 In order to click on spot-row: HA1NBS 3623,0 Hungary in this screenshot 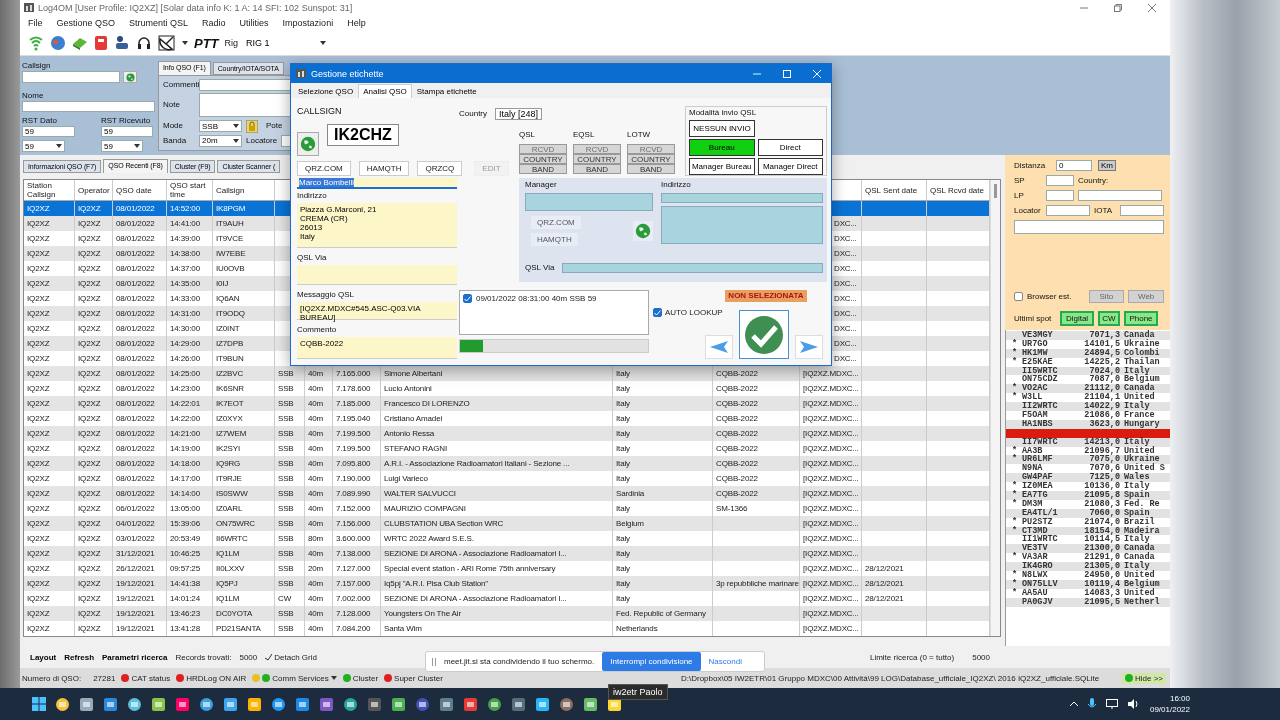, I will do `click(1088, 424)`.